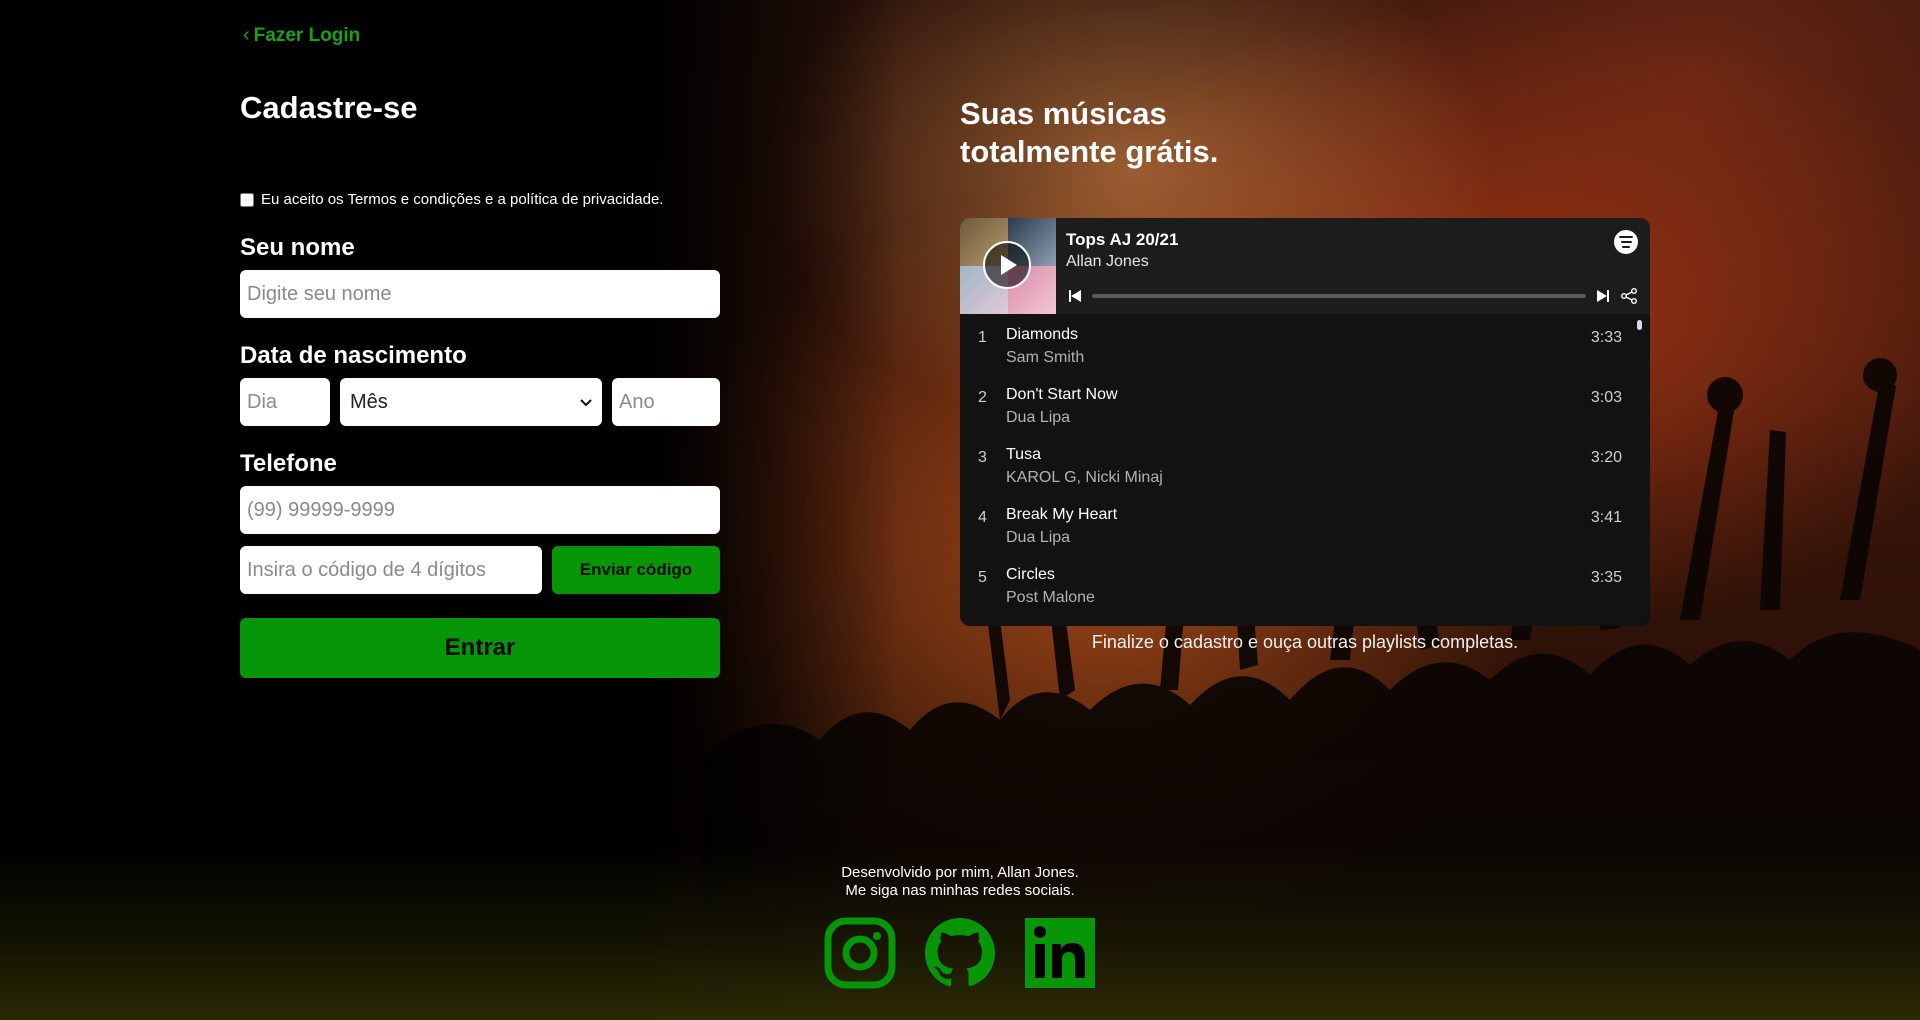 This screenshot has width=1920, height=1020. Describe the element at coordinates (1606, 337) in the screenshot. I see `track-duration: 3:33` at that location.